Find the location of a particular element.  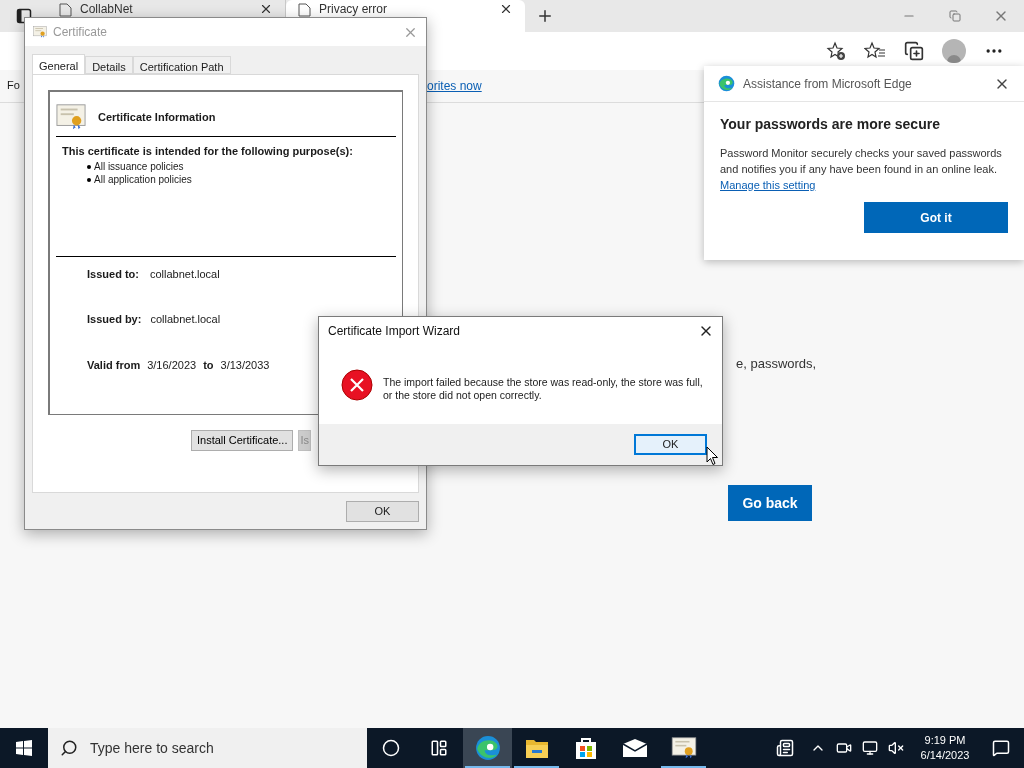

store-bag-icon is located at coordinates (585, 748).